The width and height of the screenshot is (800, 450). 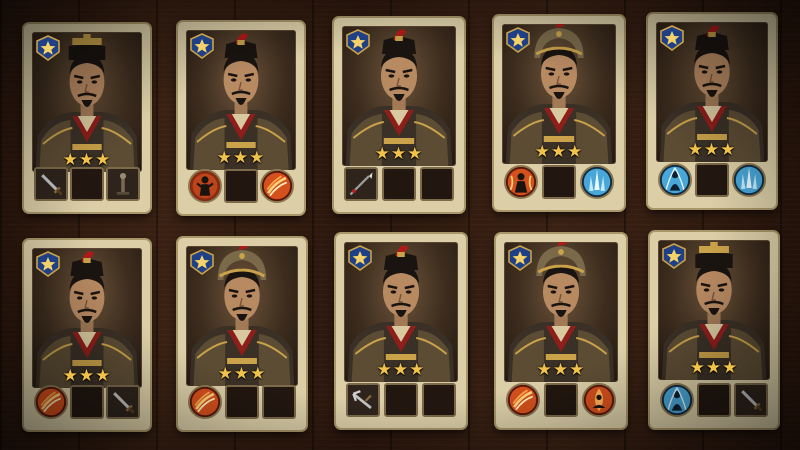 I want to click on armor-slot, so click(x=123, y=184).